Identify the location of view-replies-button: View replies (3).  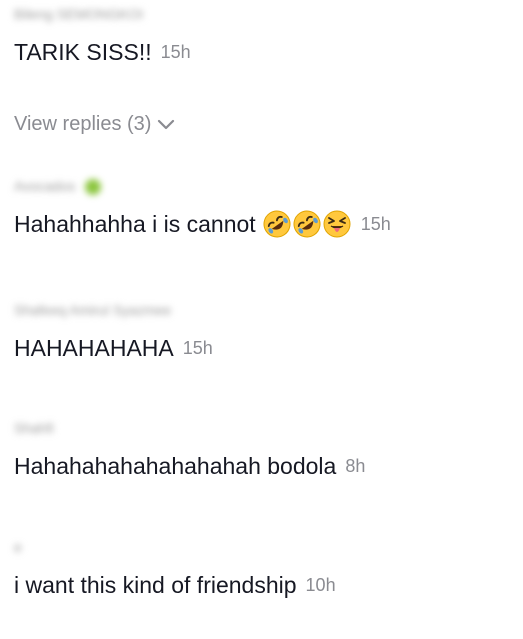
(94, 124).